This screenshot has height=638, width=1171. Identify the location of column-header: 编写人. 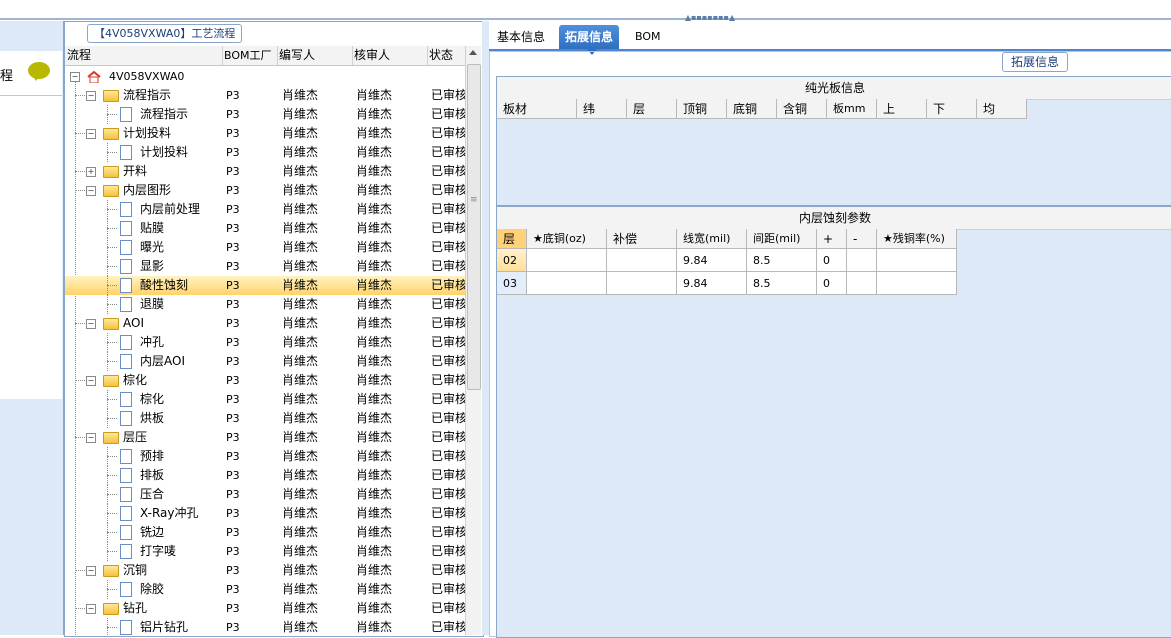
(315, 55).